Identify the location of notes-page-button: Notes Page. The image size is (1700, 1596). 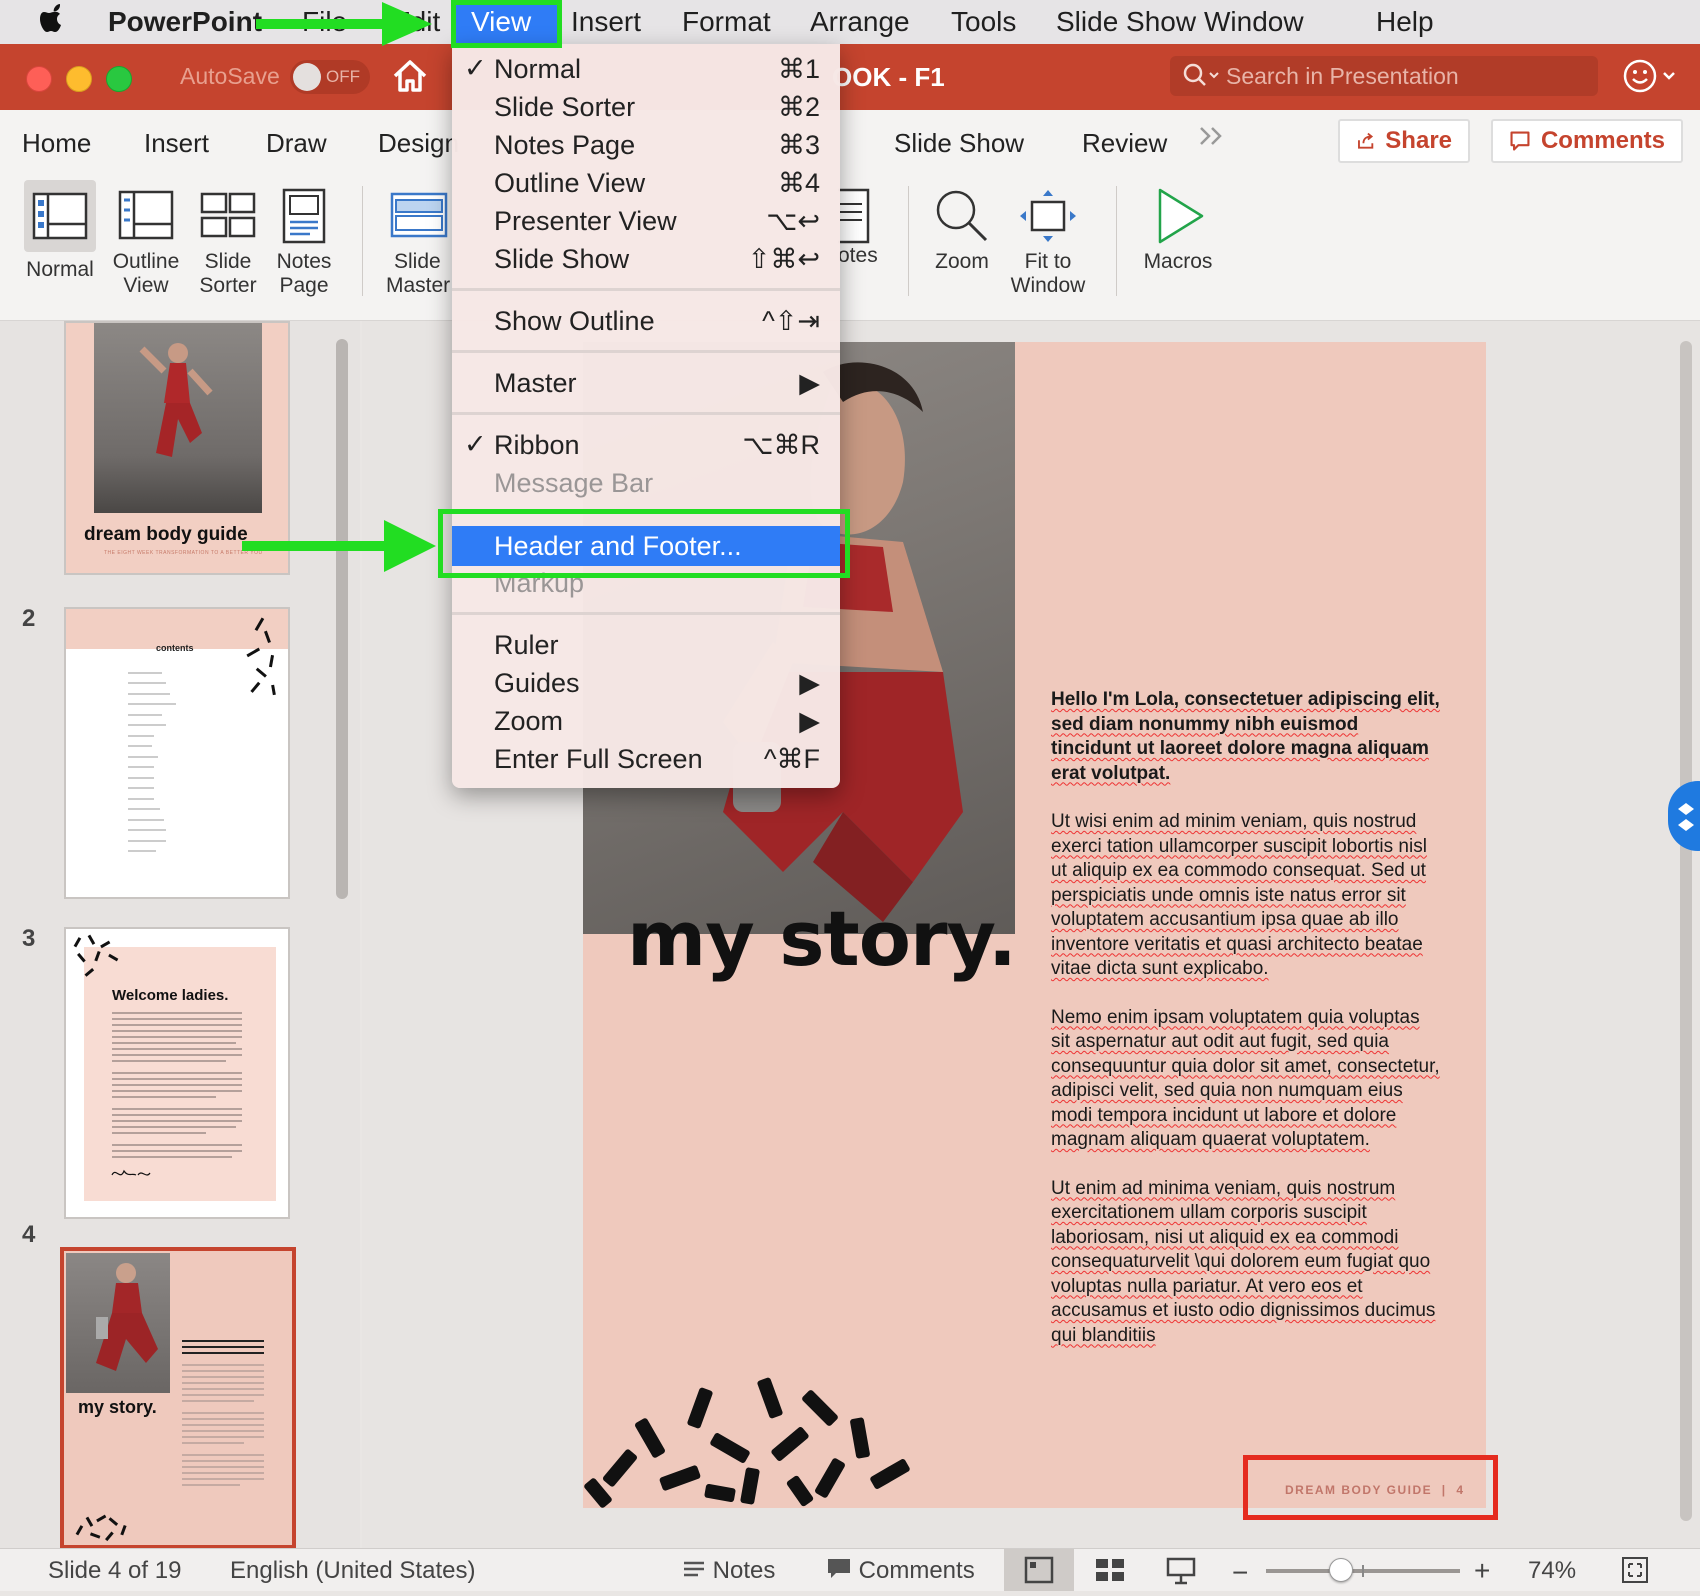
(304, 243).